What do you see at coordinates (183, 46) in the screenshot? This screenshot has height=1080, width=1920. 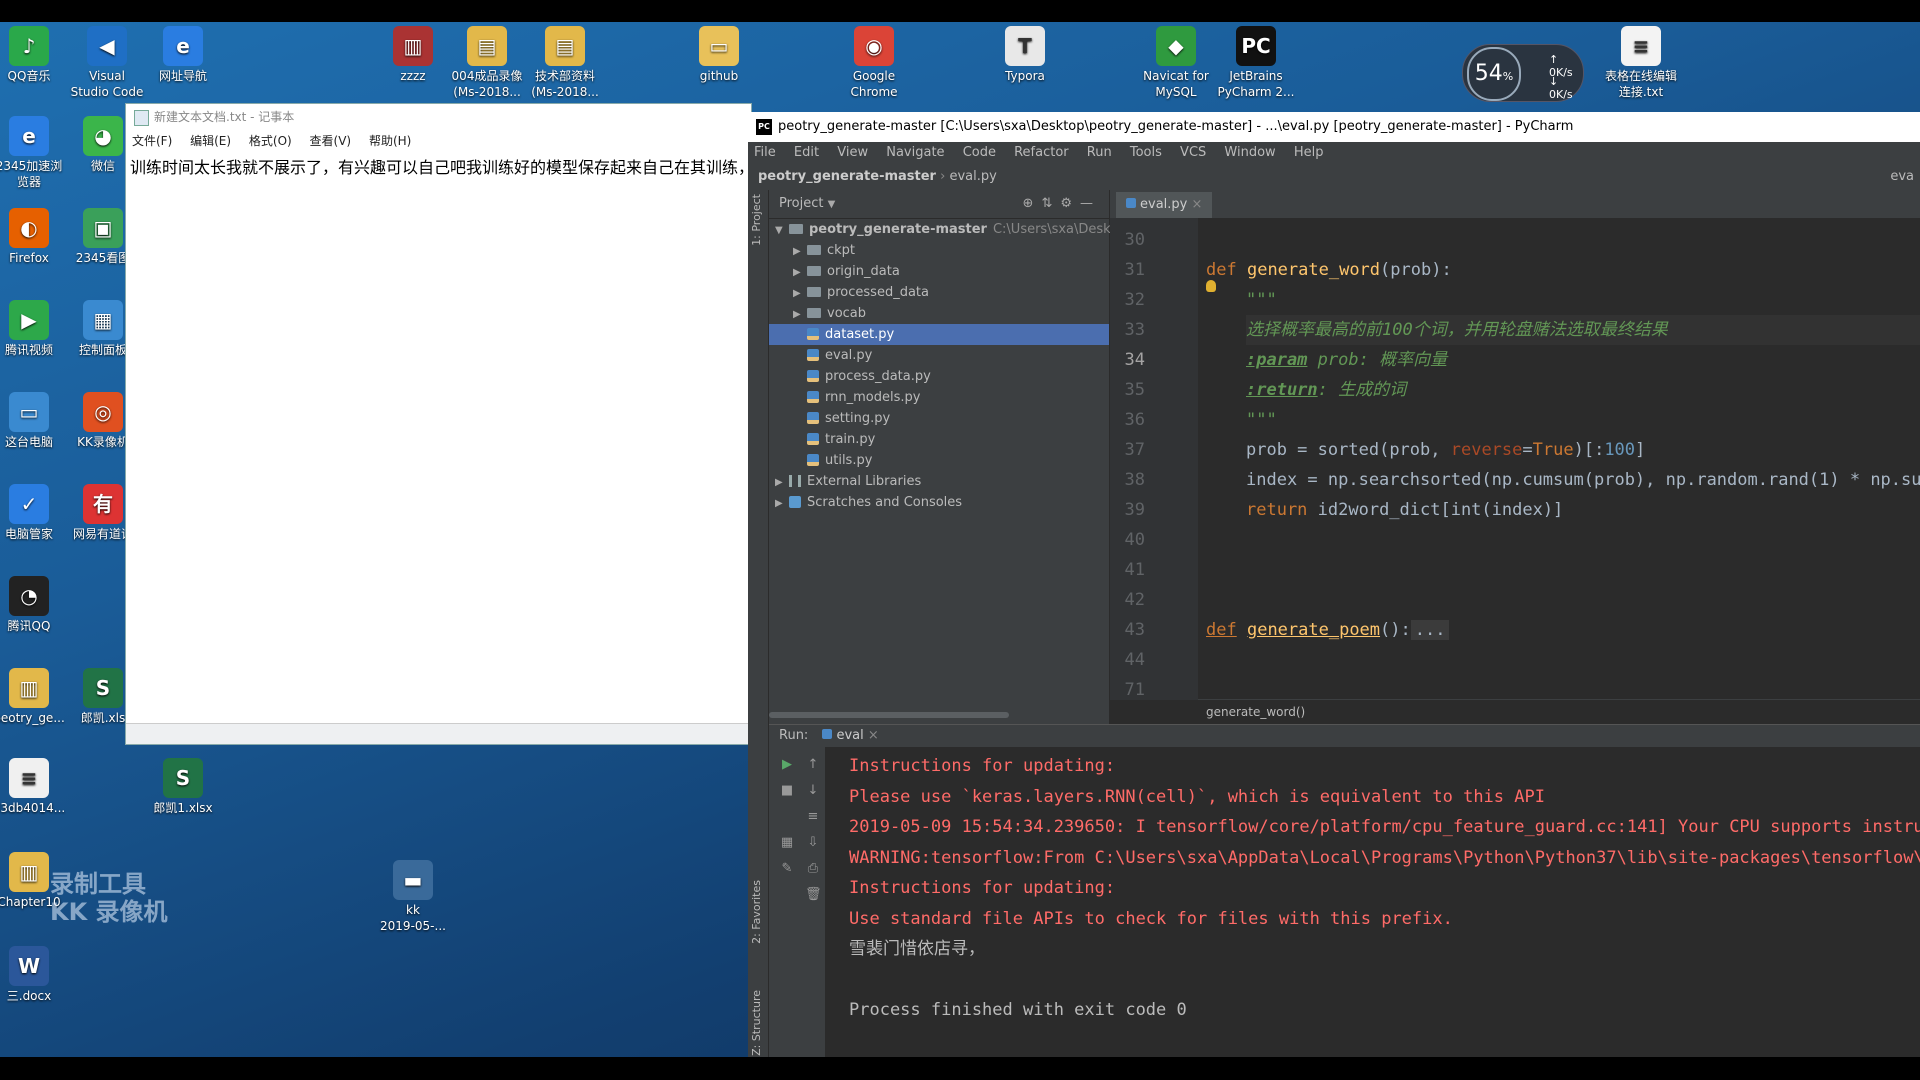 I see `ie-icon: e` at bounding box center [183, 46].